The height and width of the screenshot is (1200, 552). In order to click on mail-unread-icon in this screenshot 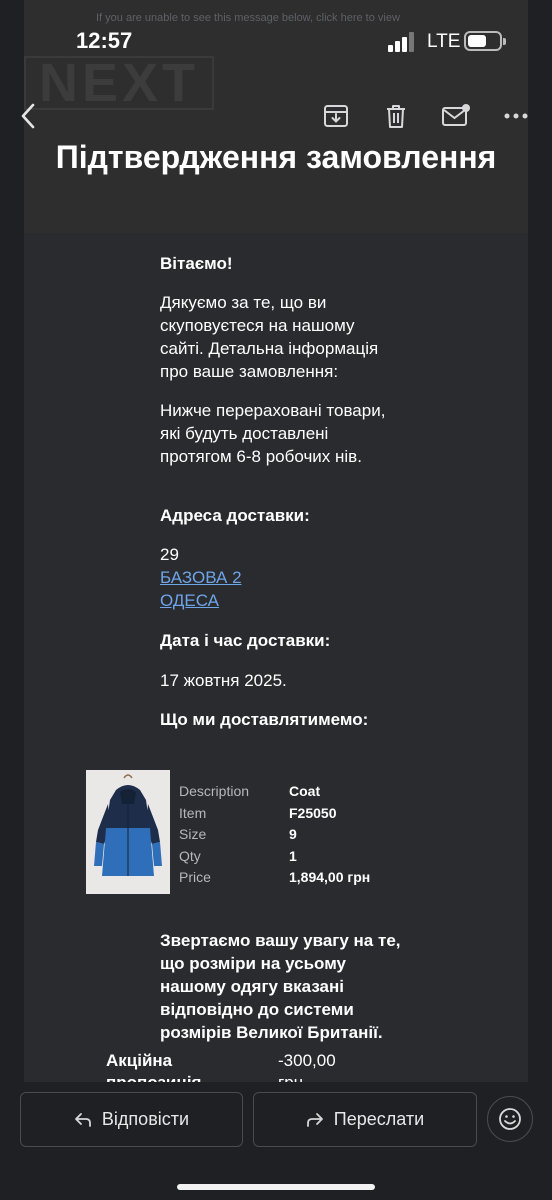, I will do `click(456, 115)`.